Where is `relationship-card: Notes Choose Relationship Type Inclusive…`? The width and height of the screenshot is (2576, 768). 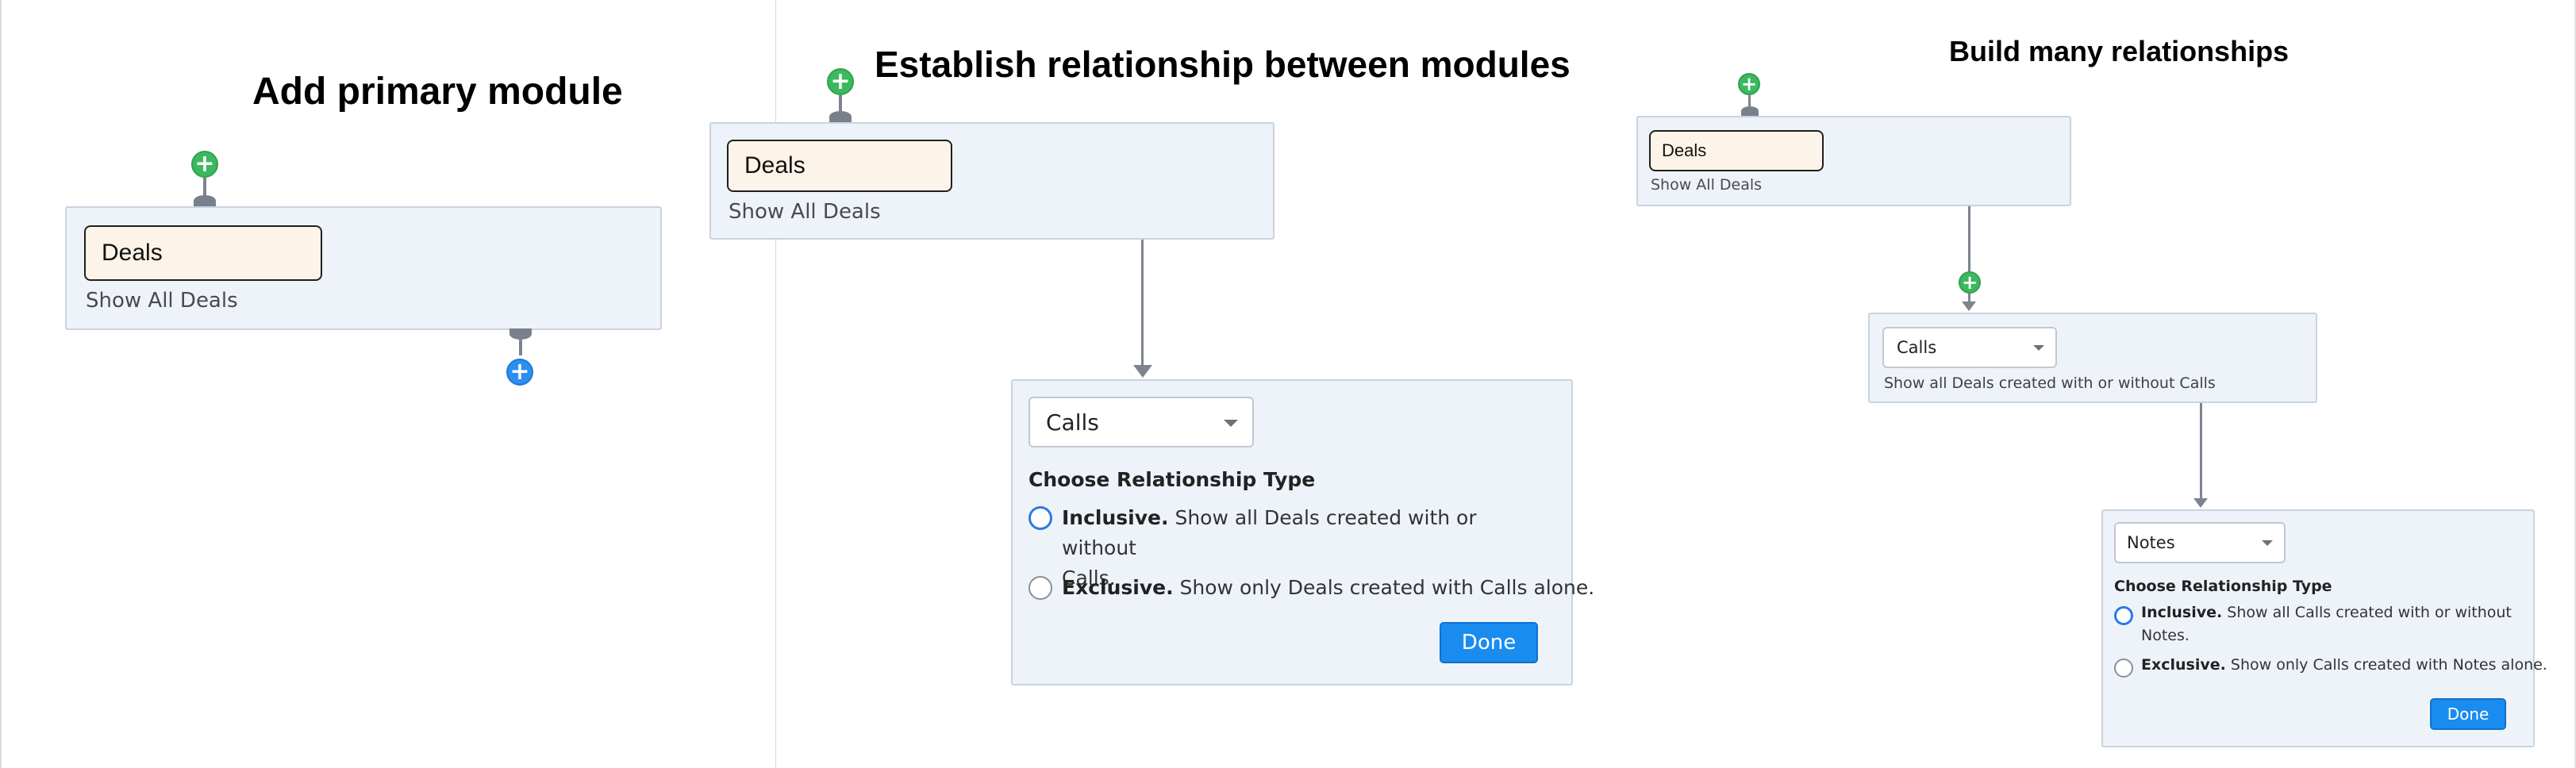
relationship-card: Notes Choose Relationship Type Inclusive… is located at coordinates (2324, 628).